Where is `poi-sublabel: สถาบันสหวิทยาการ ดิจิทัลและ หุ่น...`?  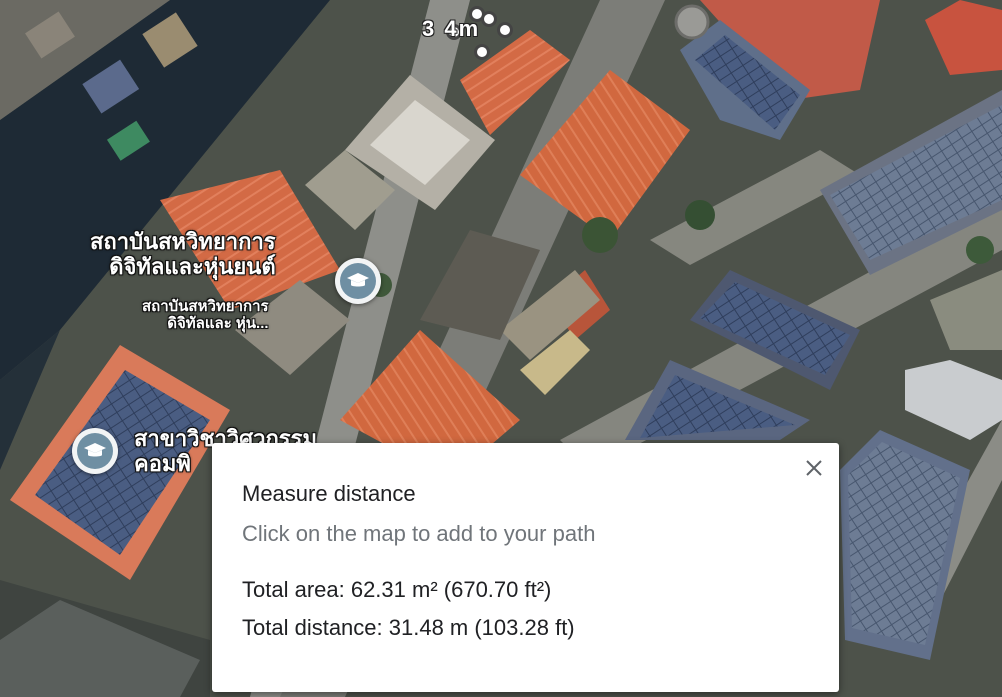
poi-sublabel: สถาบันสหวิทยาการ ดิจิทัลและ หุ่น... is located at coordinates (205, 315).